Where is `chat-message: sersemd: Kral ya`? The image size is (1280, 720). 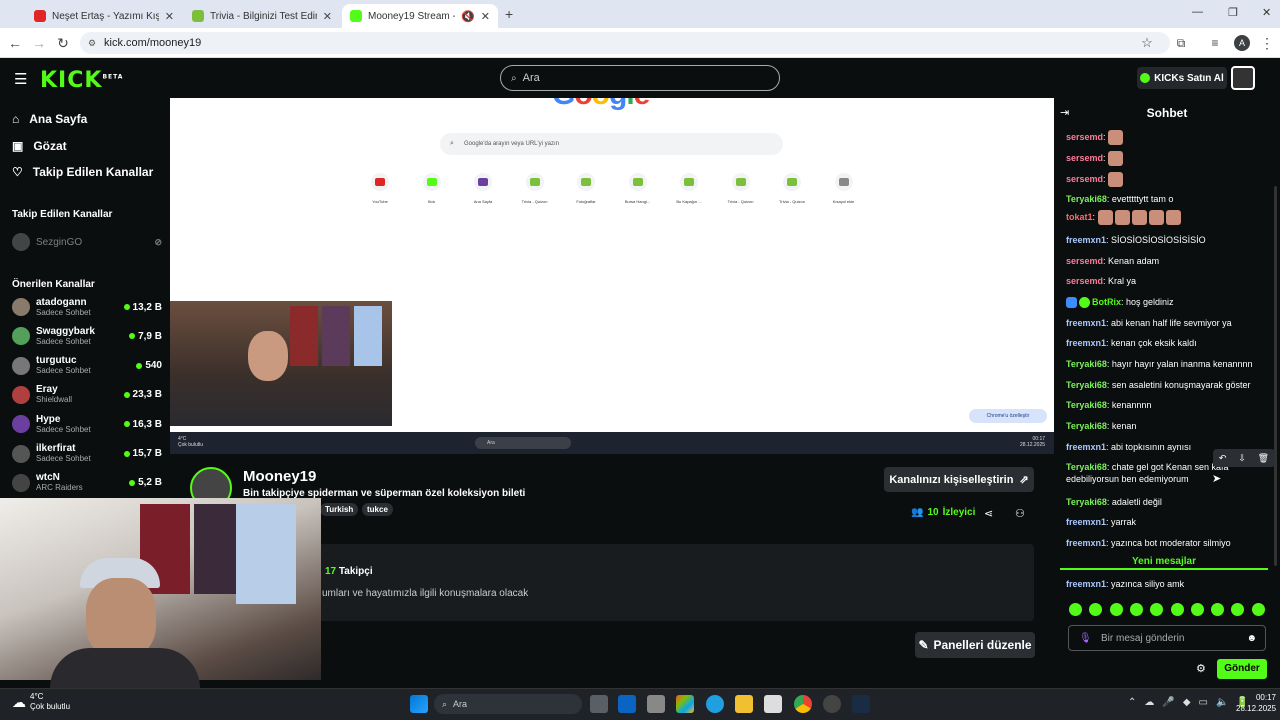 chat-message: sersemd: Kral ya is located at coordinates (1168, 281).